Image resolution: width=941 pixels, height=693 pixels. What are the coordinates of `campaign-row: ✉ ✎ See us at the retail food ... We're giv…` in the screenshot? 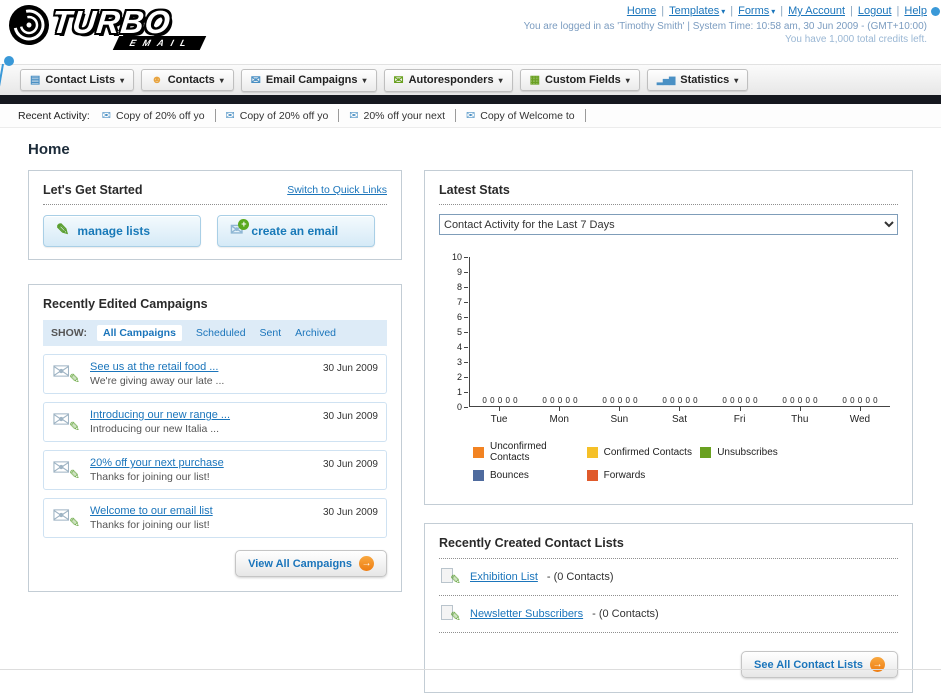 It's located at (215, 374).